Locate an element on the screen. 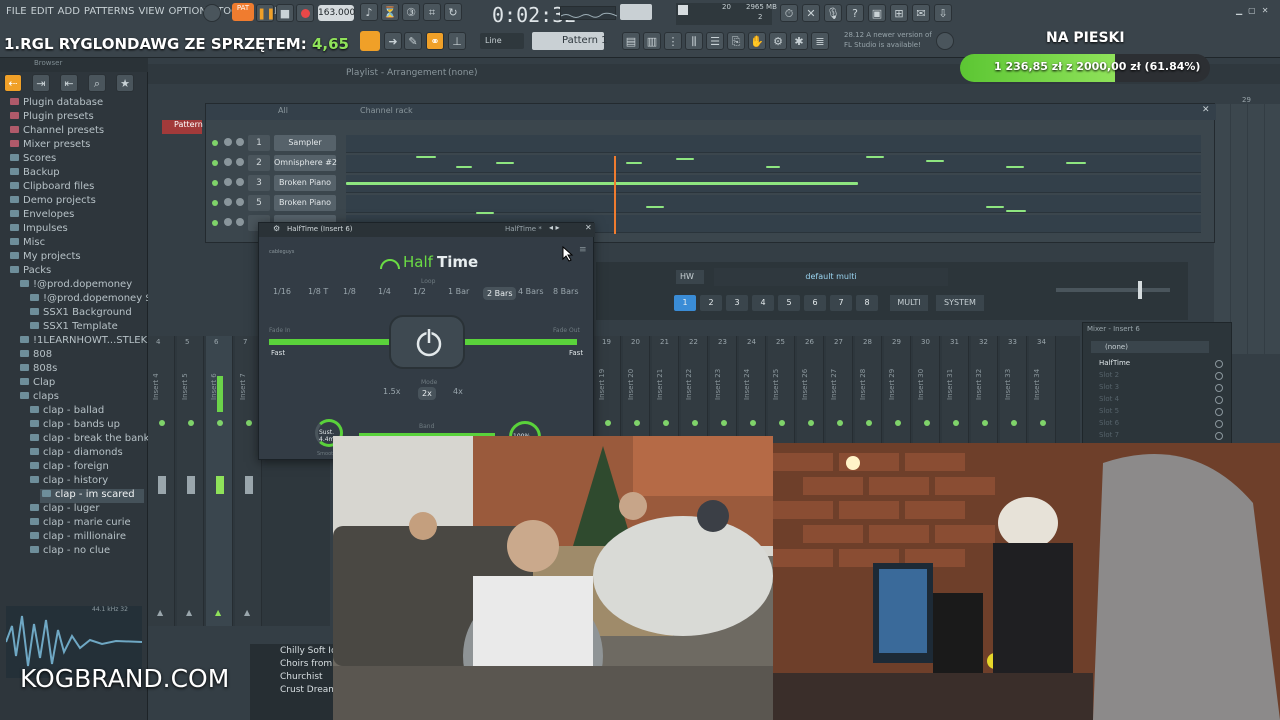  mixer-fader is located at coordinates (249, 485).